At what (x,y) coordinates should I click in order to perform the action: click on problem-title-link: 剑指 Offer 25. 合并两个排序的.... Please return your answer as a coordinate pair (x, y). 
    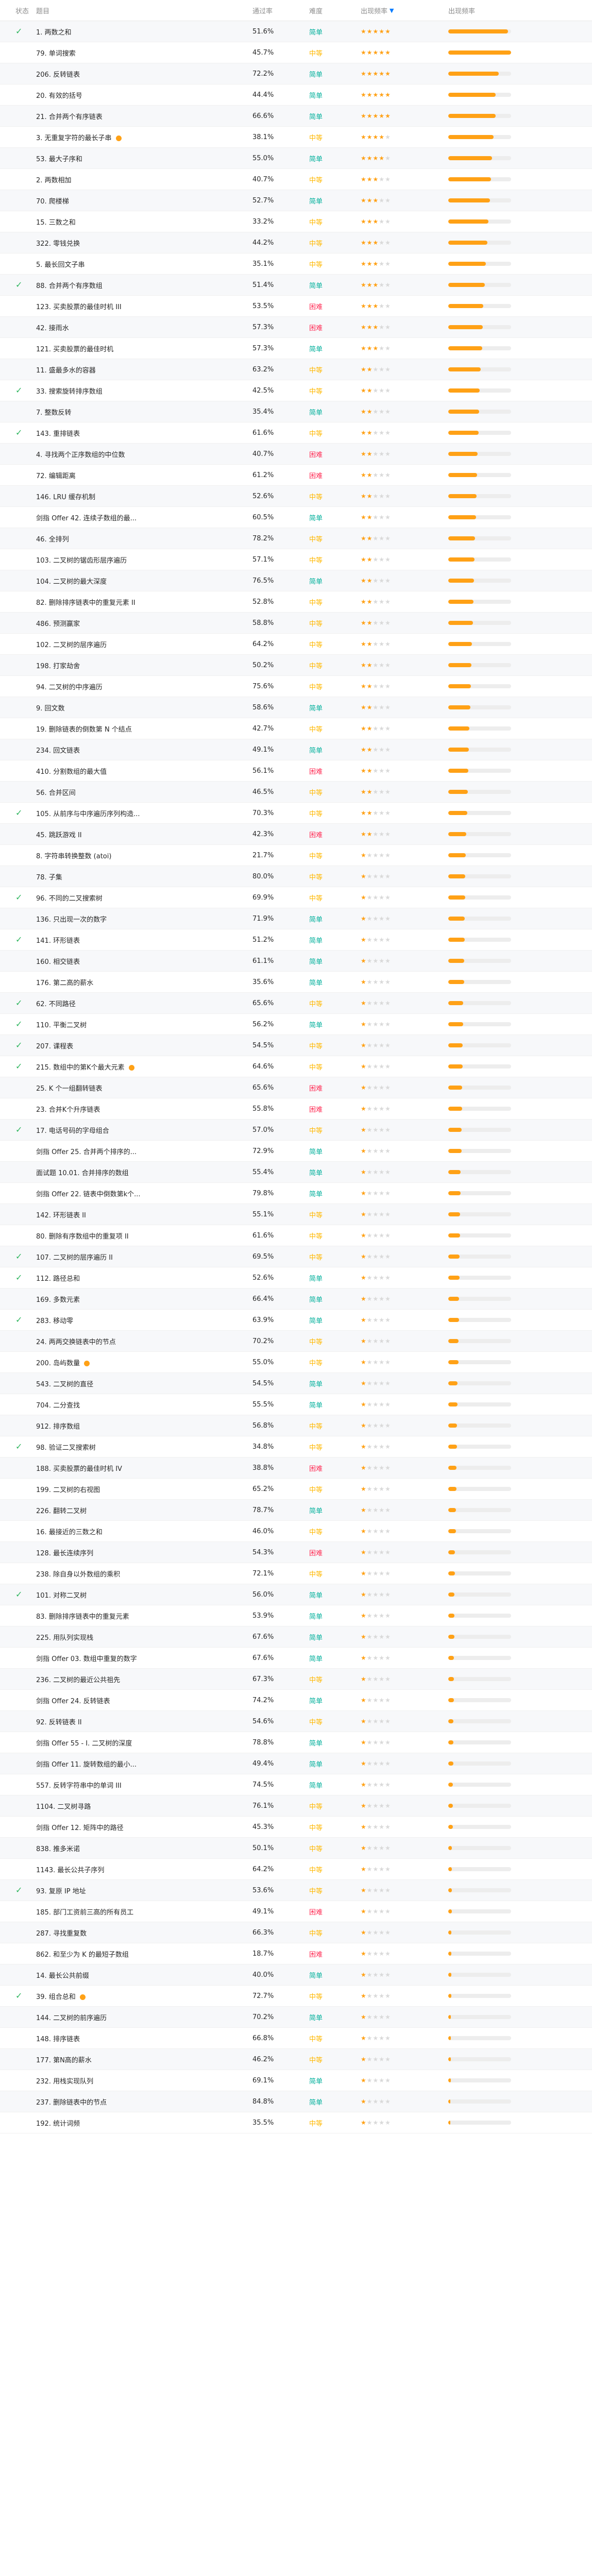
    Looking at the image, I should click on (86, 1152).